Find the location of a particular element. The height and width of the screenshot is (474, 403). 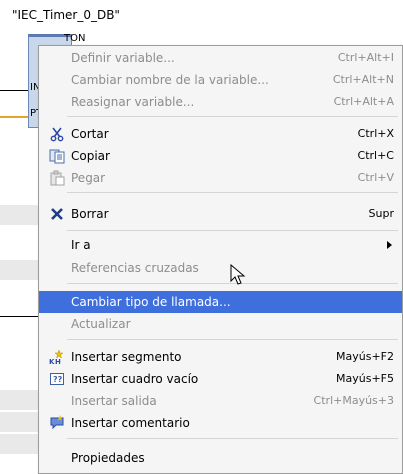

menu-item-insertar-cuadro-vacio: ?? Insertar cuadro vacío Mayús+F5 is located at coordinates (220, 379).